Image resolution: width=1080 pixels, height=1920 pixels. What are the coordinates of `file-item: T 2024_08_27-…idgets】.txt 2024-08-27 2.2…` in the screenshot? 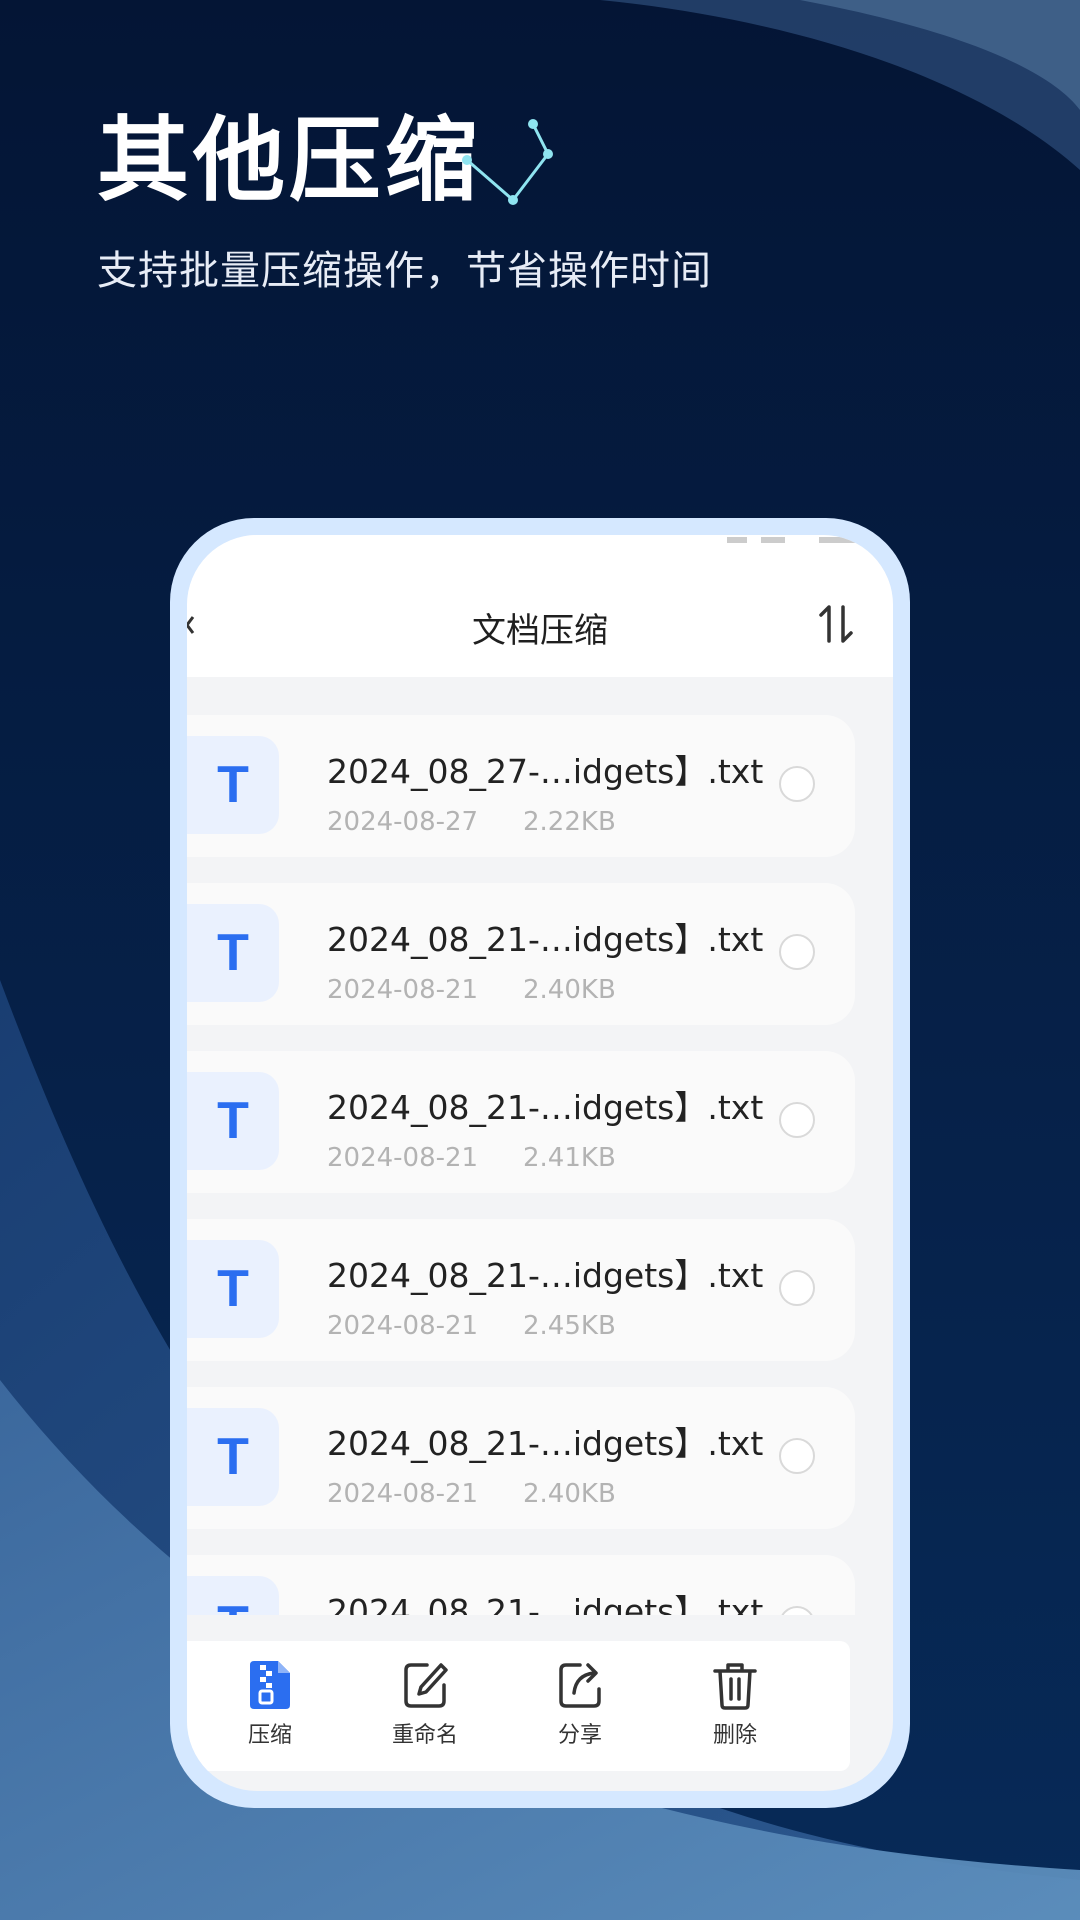 It's located at (521, 786).